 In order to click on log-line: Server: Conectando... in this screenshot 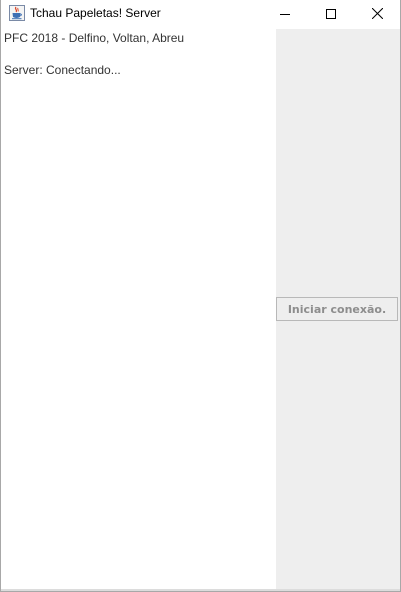, I will do `click(62, 70)`.